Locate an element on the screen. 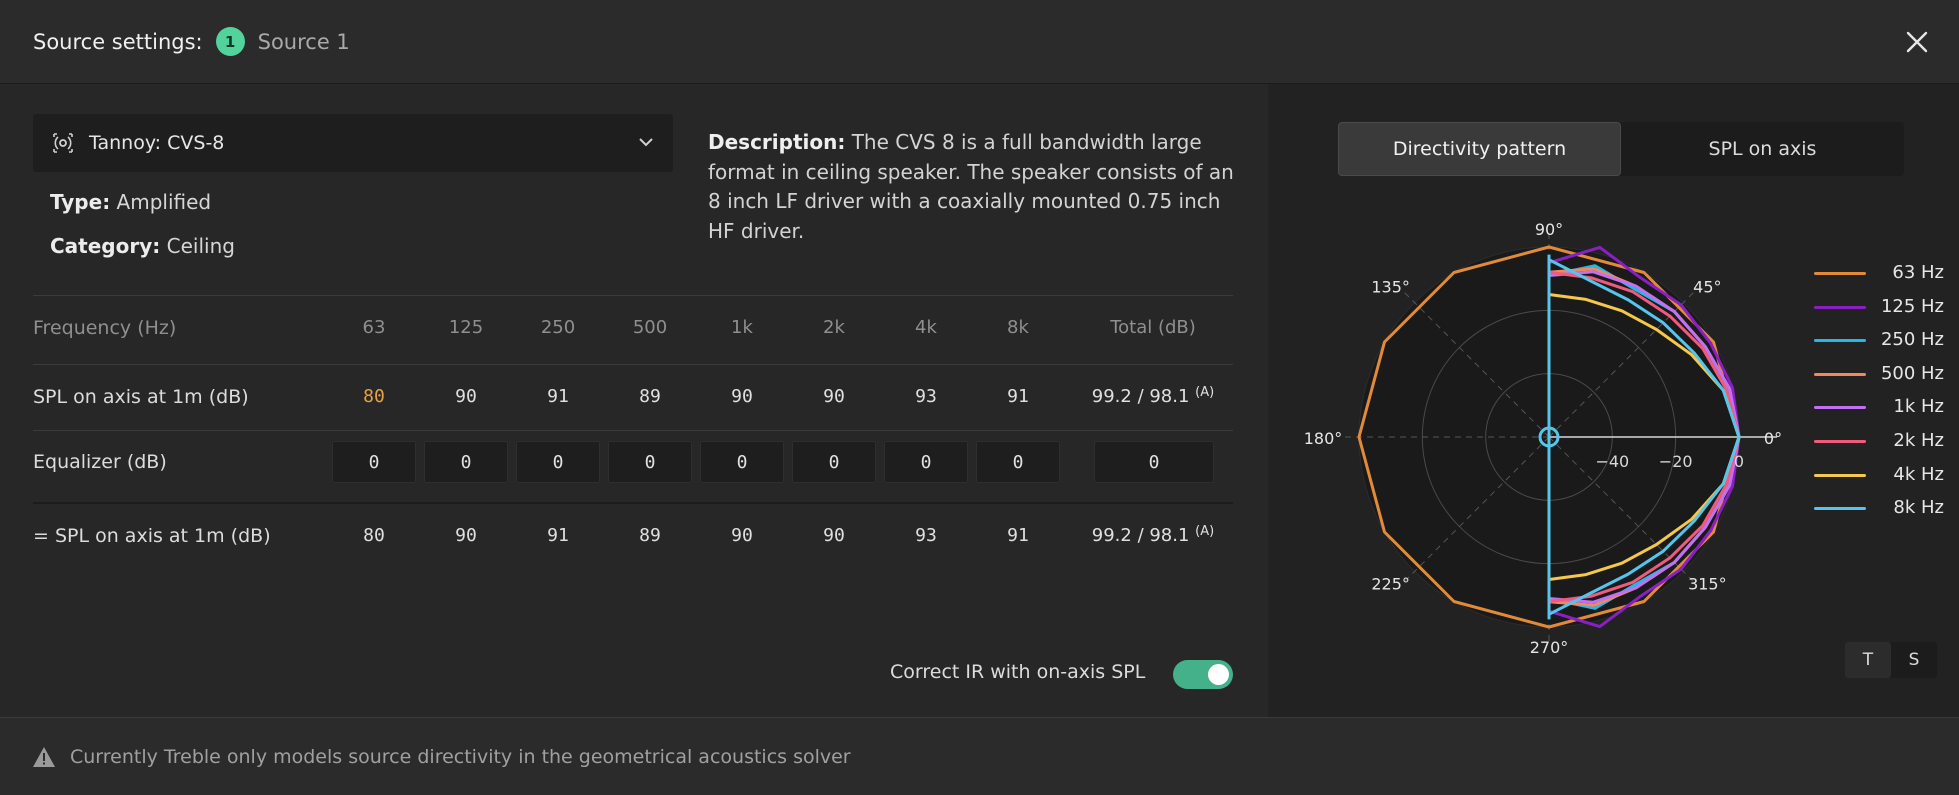 Image resolution: width=1959 pixels, height=795 pixels. view-toggle-s: S is located at coordinates (1914, 660).